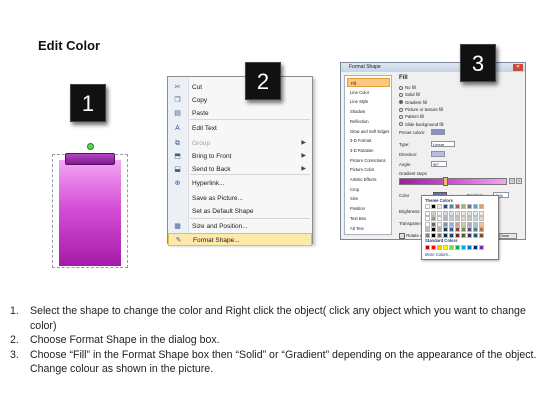 This screenshot has width=560, height=420. Describe the element at coordinates (421, 124) in the screenshot. I see `fill-option-radio: Slide background fill` at that location.